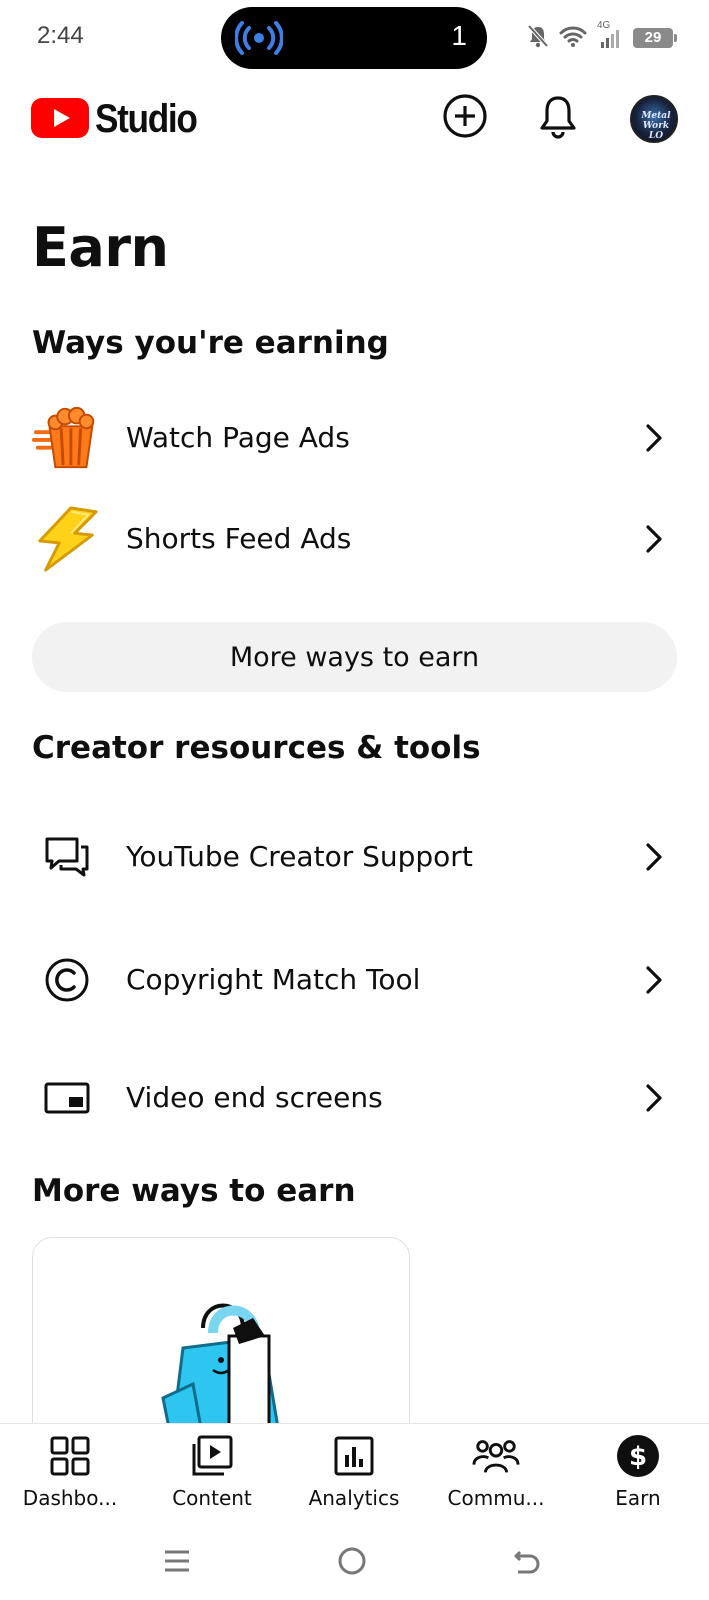 Image resolution: width=709 pixels, height=1600 pixels. I want to click on system-navigation-bar, so click(354, 1561).